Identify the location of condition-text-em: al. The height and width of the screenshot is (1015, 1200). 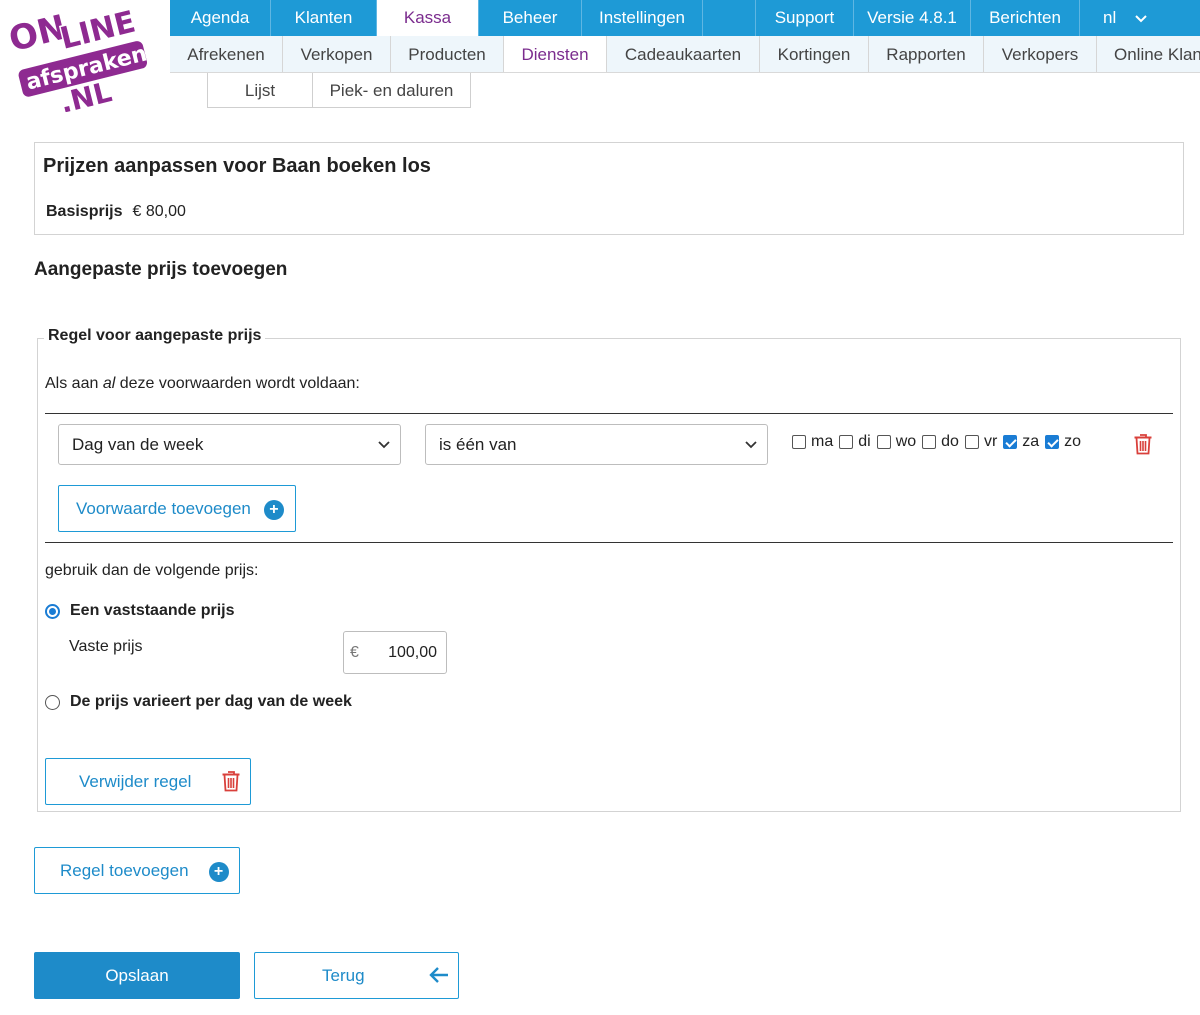
(109, 383).